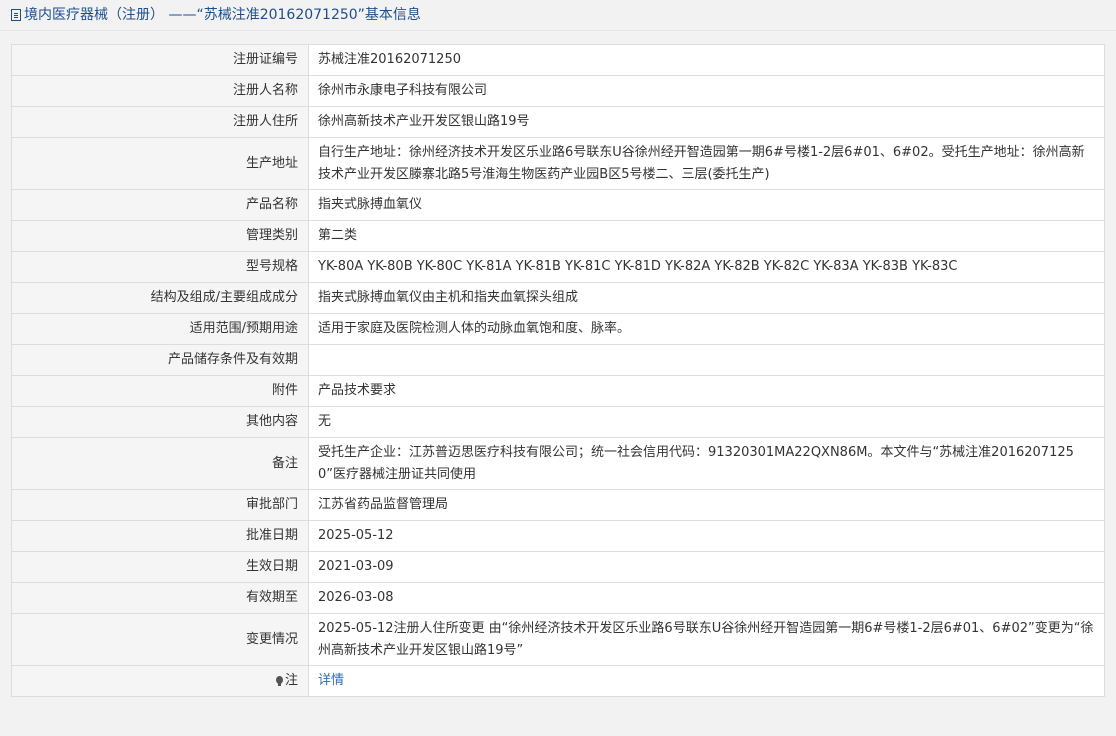  Describe the element at coordinates (160, 205) in the screenshot. I see `row-label: 产品名称` at that location.